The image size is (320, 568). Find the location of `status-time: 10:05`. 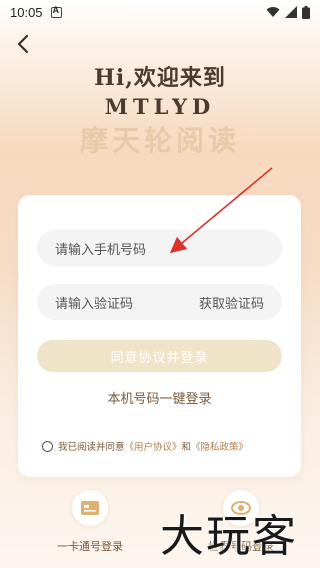

status-time: 10:05 is located at coordinates (26, 12).